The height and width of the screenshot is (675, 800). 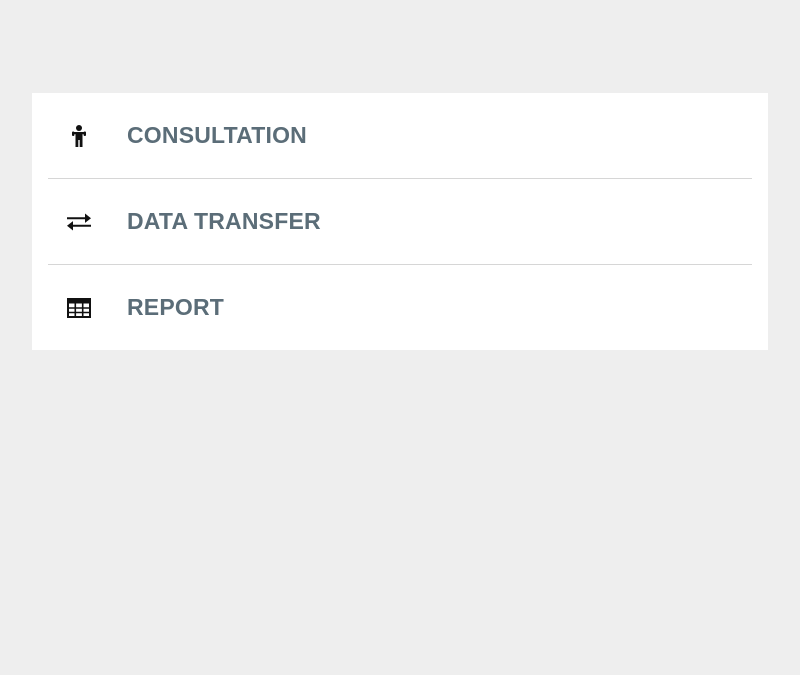 I want to click on swap-arrows-icon, so click(x=79, y=222).